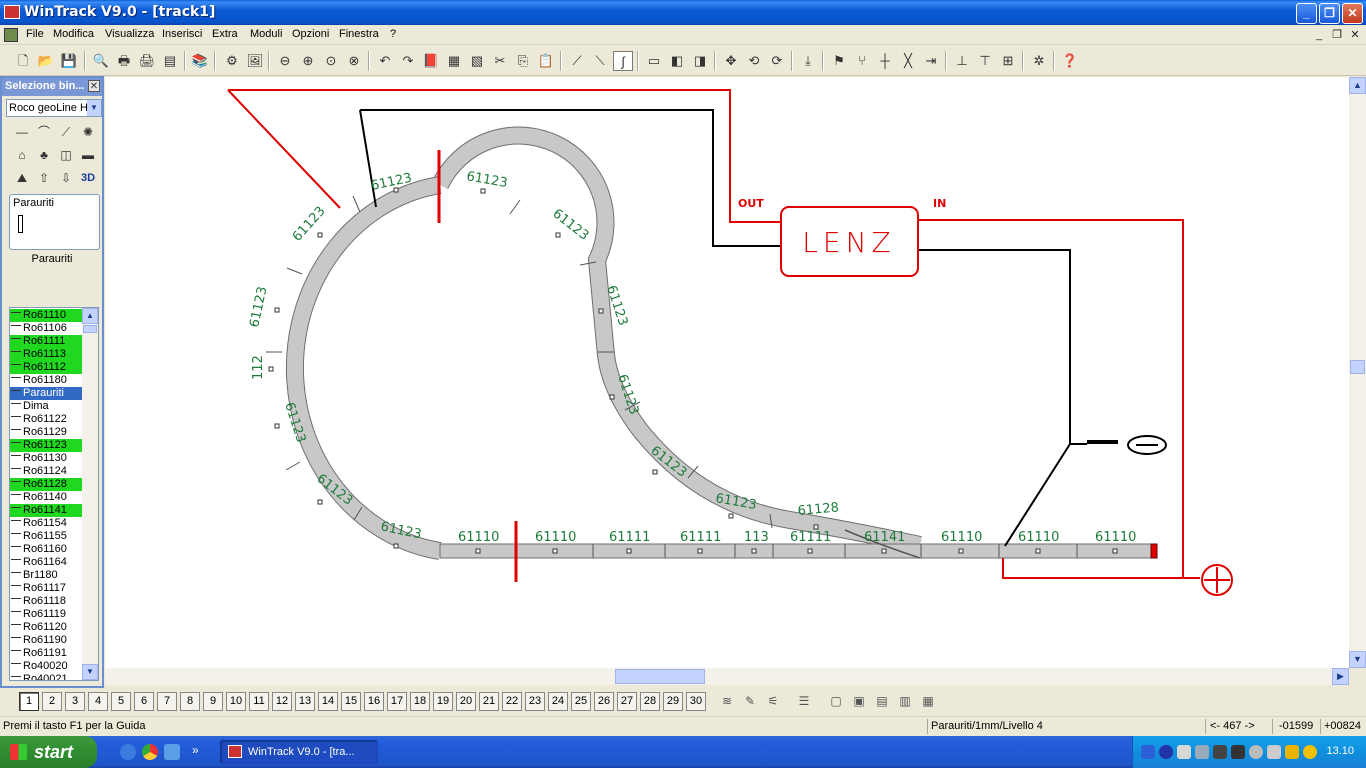  Describe the element at coordinates (839, 61) in the screenshot. I see `signal-icon: ⚑` at that location.